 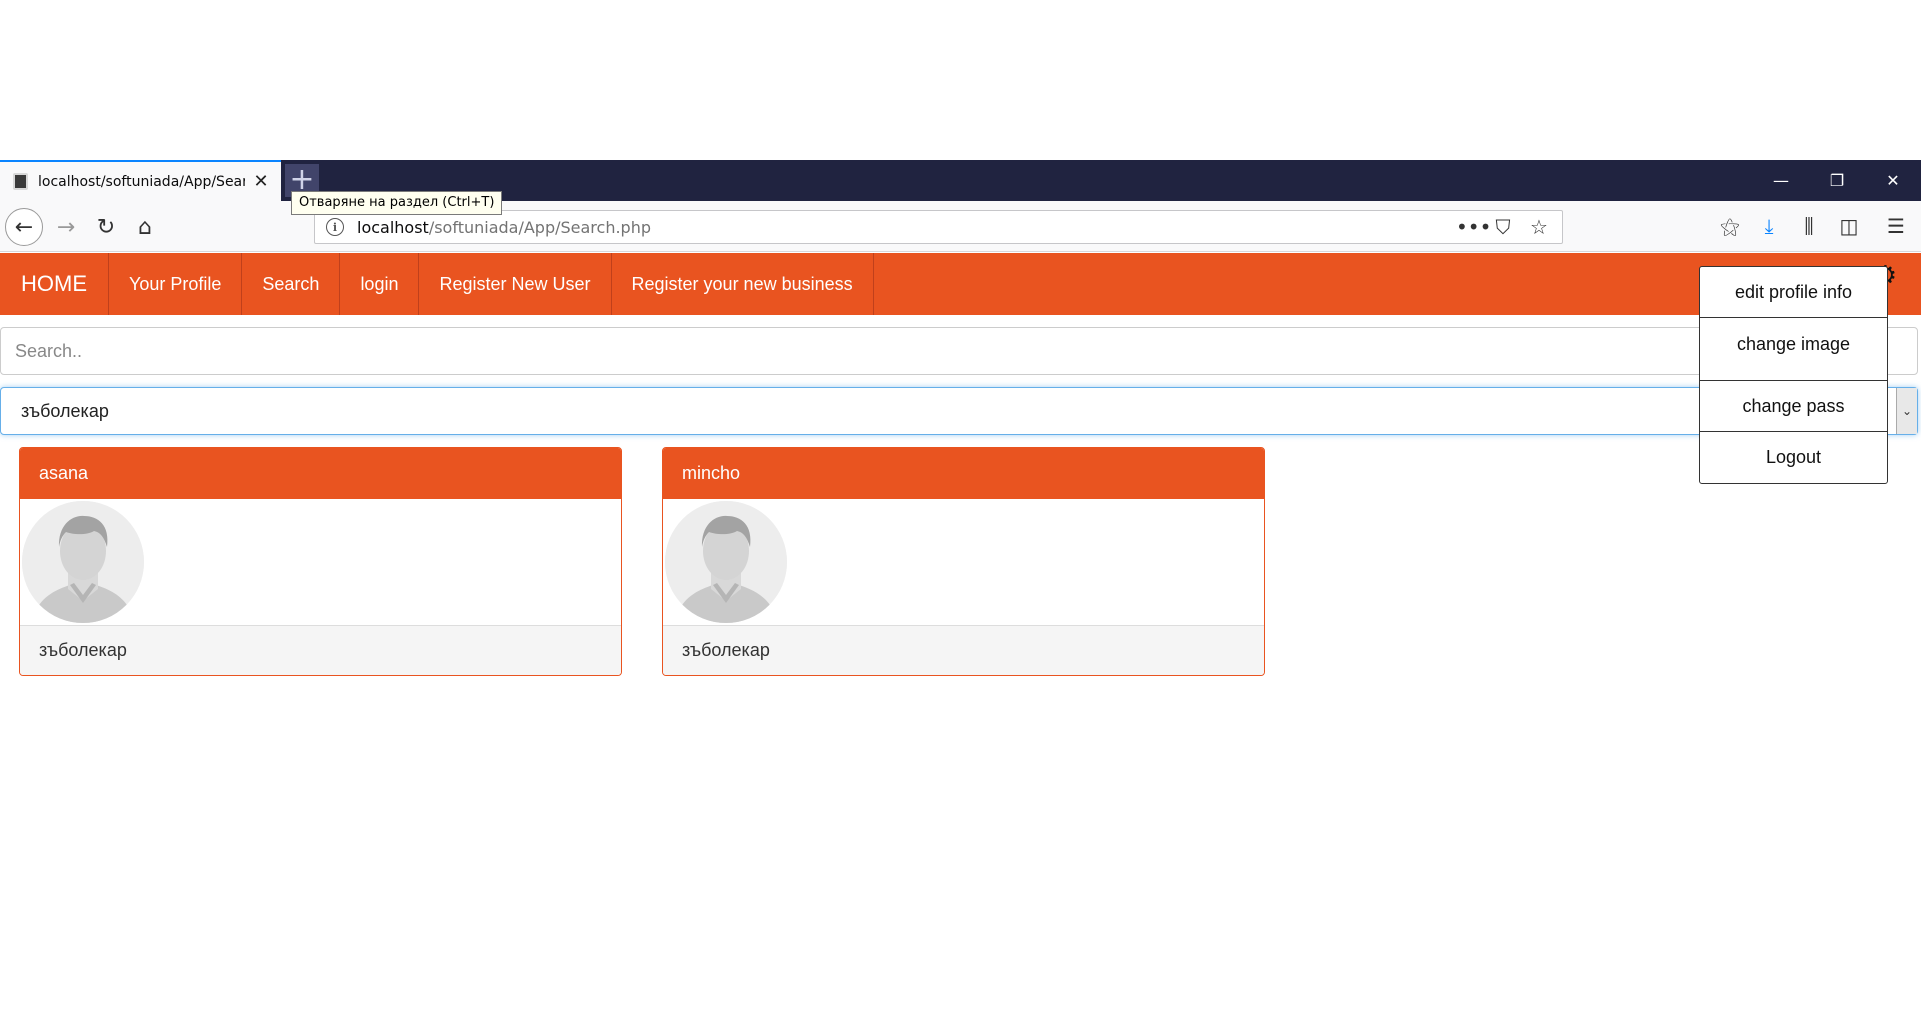 I want to click on tab-title: localhost/softuniada/App/Search.php, so click(x=141, y=181).